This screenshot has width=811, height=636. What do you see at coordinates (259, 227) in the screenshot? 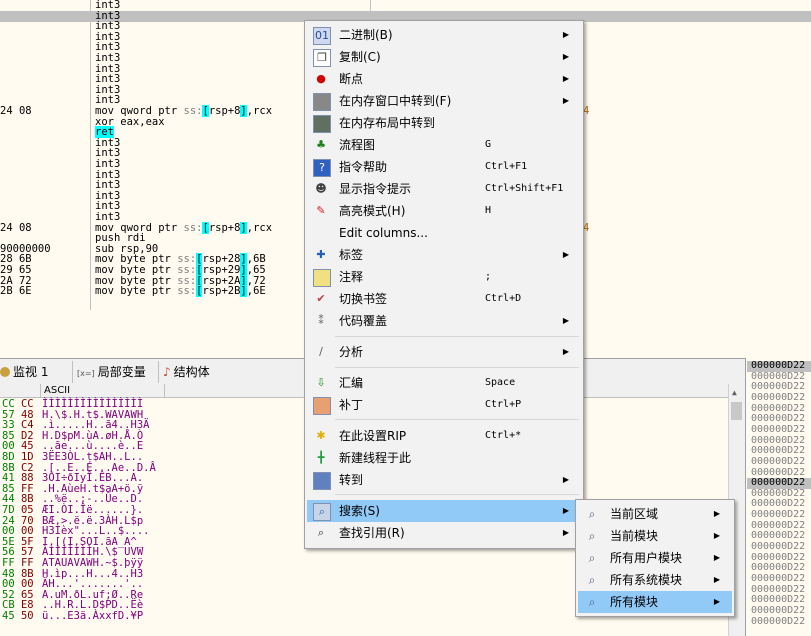
I see `instruction-token: ,rcx` at bounding box center [259, 227].